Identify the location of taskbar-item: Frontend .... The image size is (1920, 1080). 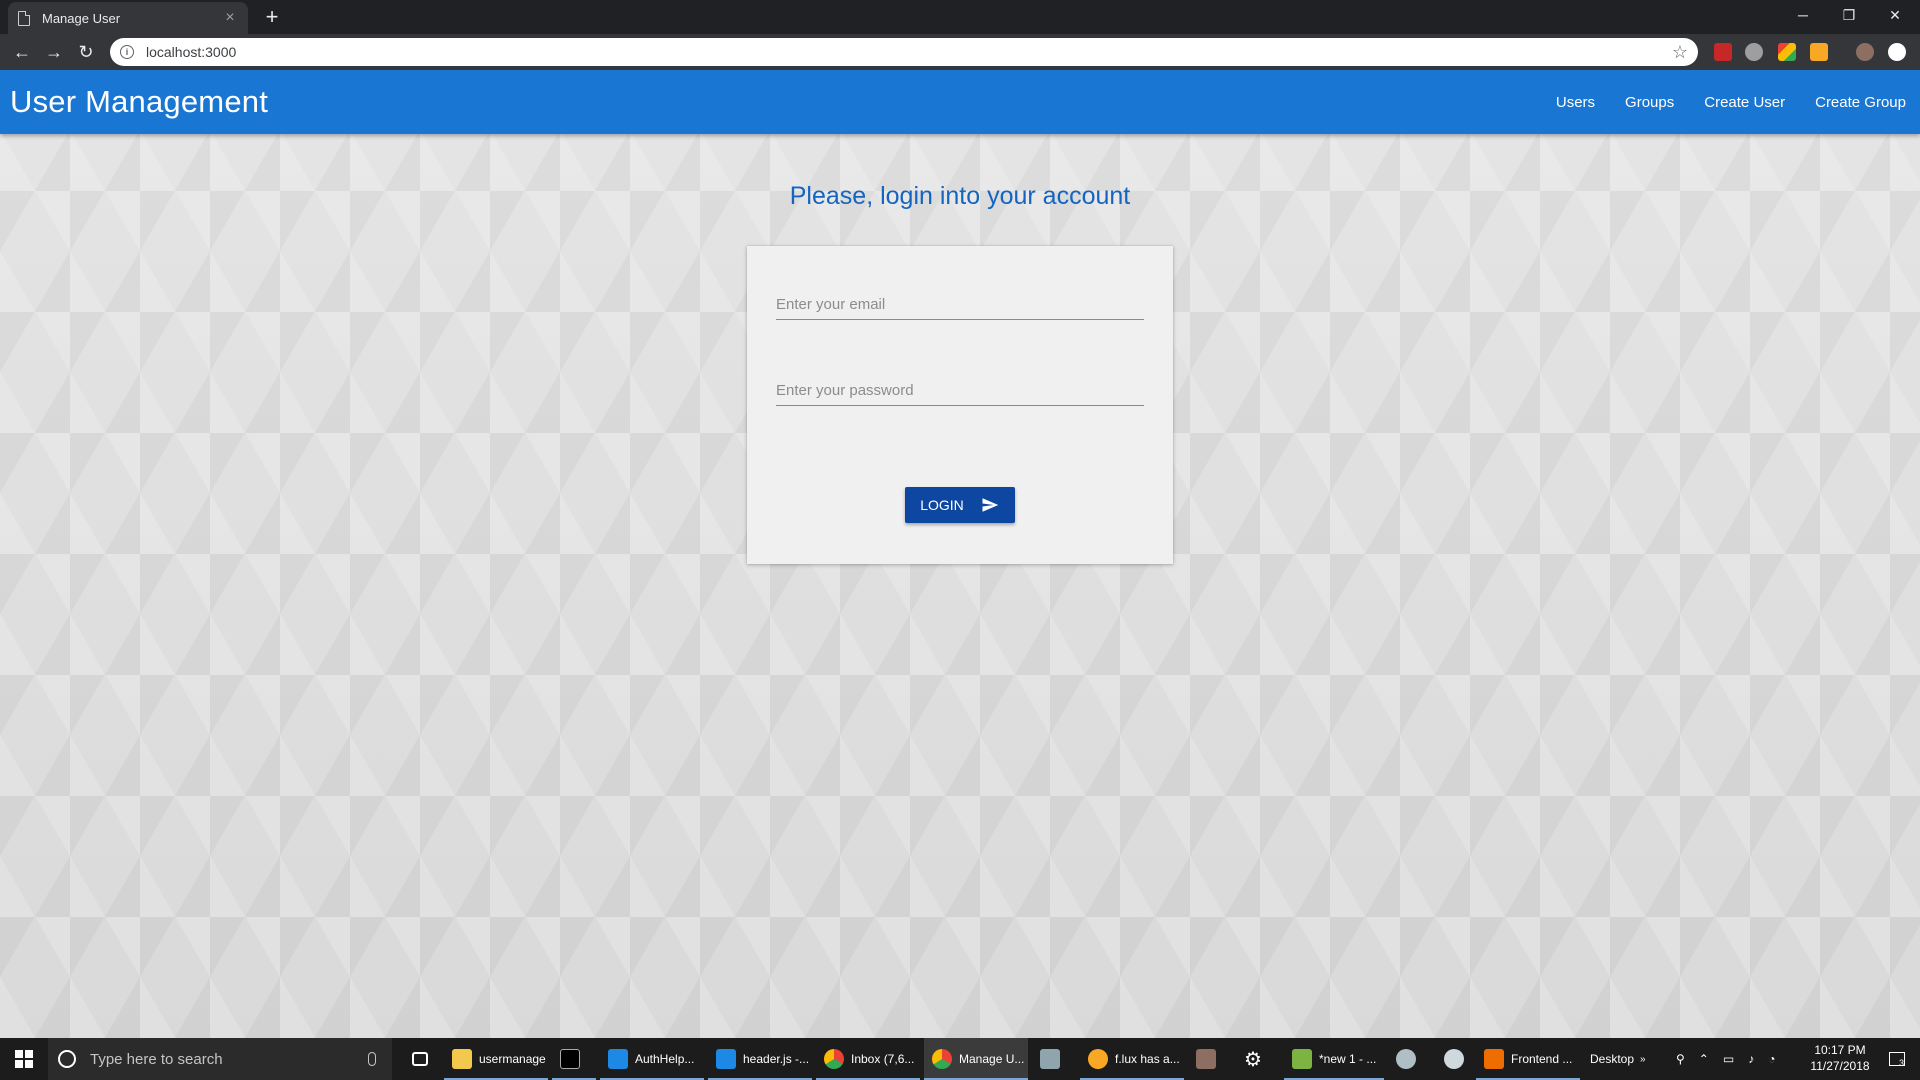
(1528, 1059).